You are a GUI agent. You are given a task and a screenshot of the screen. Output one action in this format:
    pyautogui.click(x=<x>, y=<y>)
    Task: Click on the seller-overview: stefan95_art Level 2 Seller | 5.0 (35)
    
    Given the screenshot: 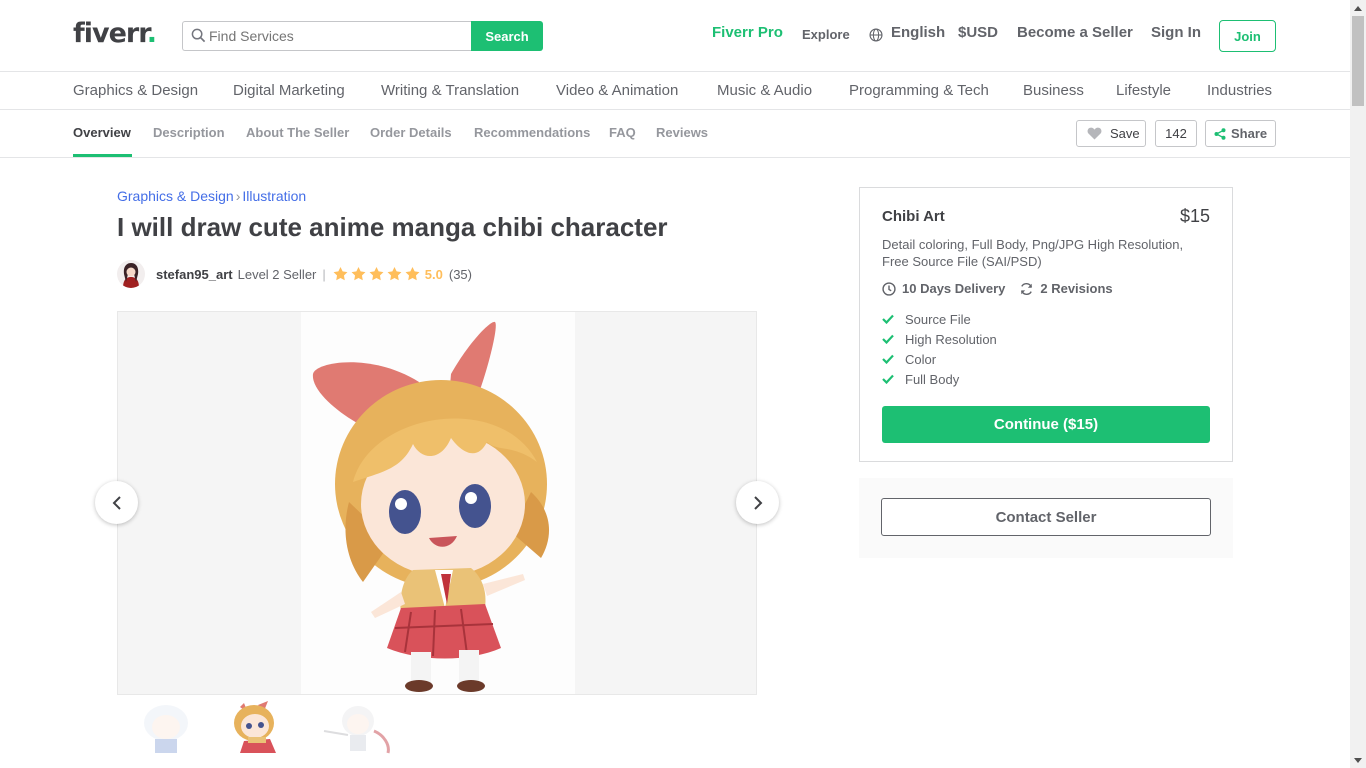 What is the action you would take?
    pyautogui.click(x=294, y=274)
    